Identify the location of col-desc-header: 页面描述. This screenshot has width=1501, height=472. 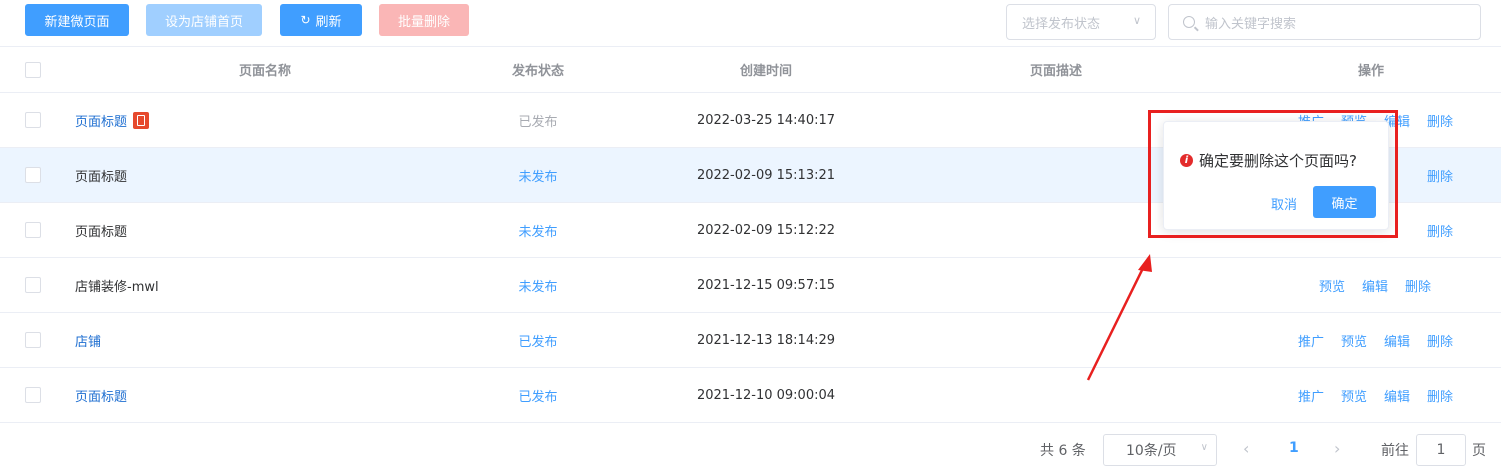
(1055, 71).